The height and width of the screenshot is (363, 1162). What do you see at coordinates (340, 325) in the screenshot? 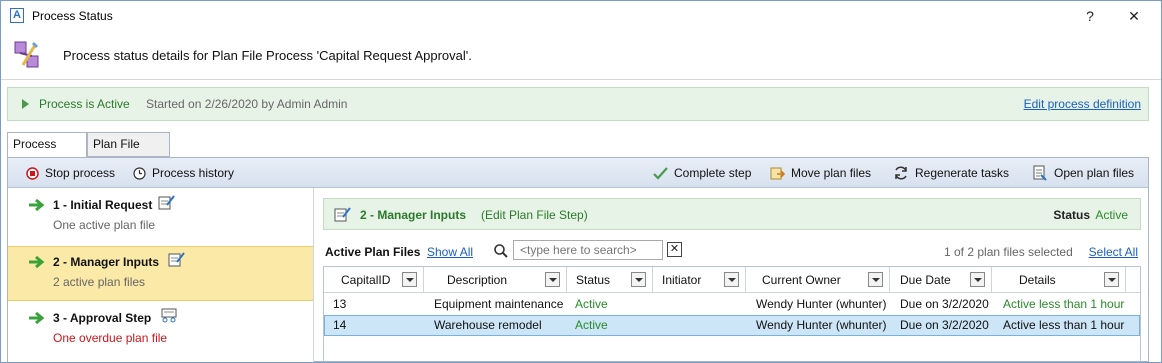
I see `cell-capitalid: 14` at bounding box center [340, 325].